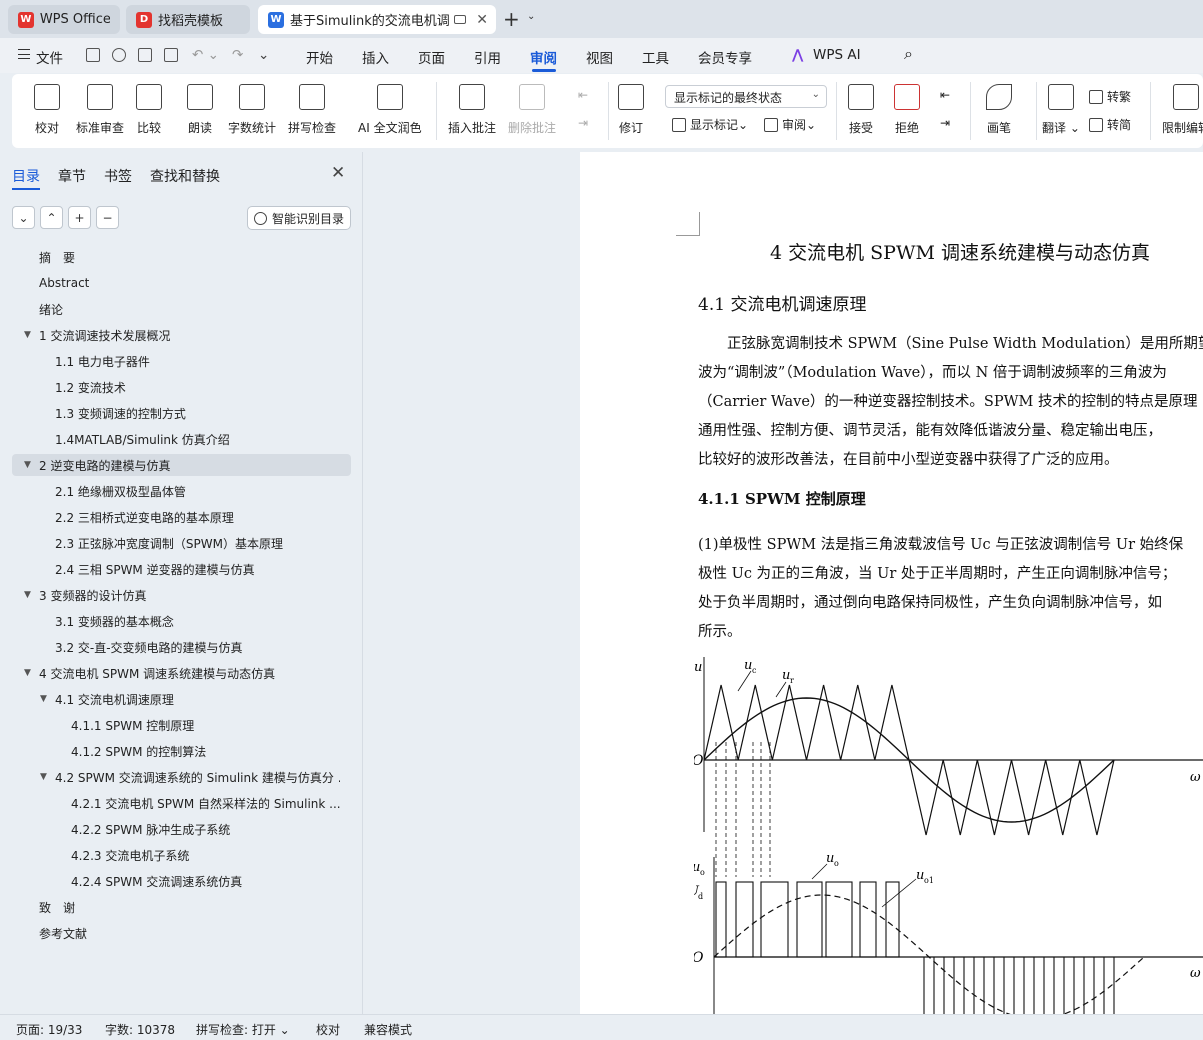 The width and height of the screenshot is (1203, 1040). I want to click on toc-item: ▼ 1 交流调速技术发展概况, so click(175, 335).